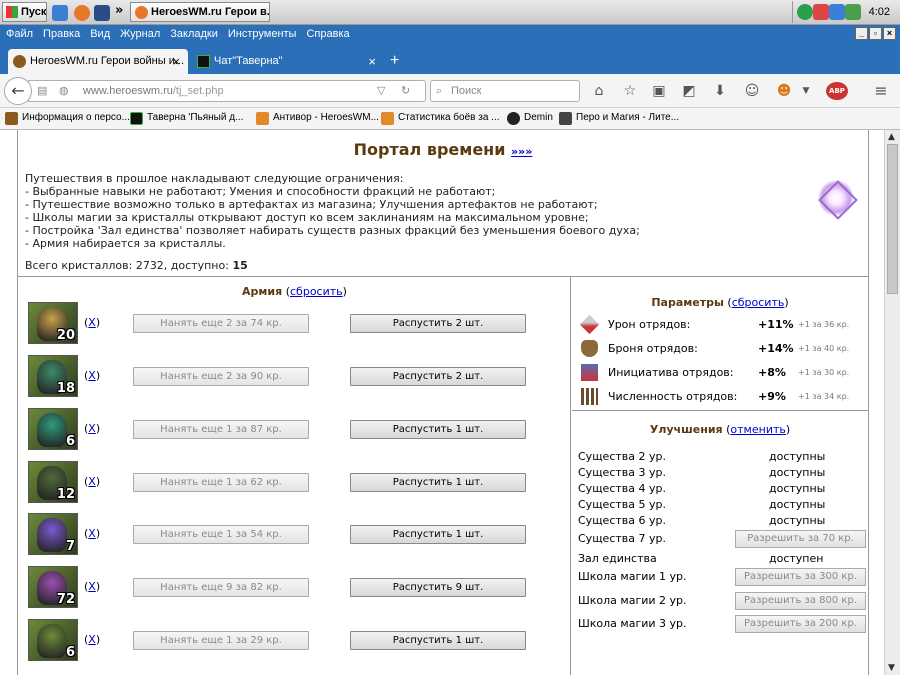 Image resolution: width=900 pixels, height=675 pixels. What do you see at coordinates (720, 91) in the screenshot?
I see `download-icon: ⬇` at bounding box center [720, 91].